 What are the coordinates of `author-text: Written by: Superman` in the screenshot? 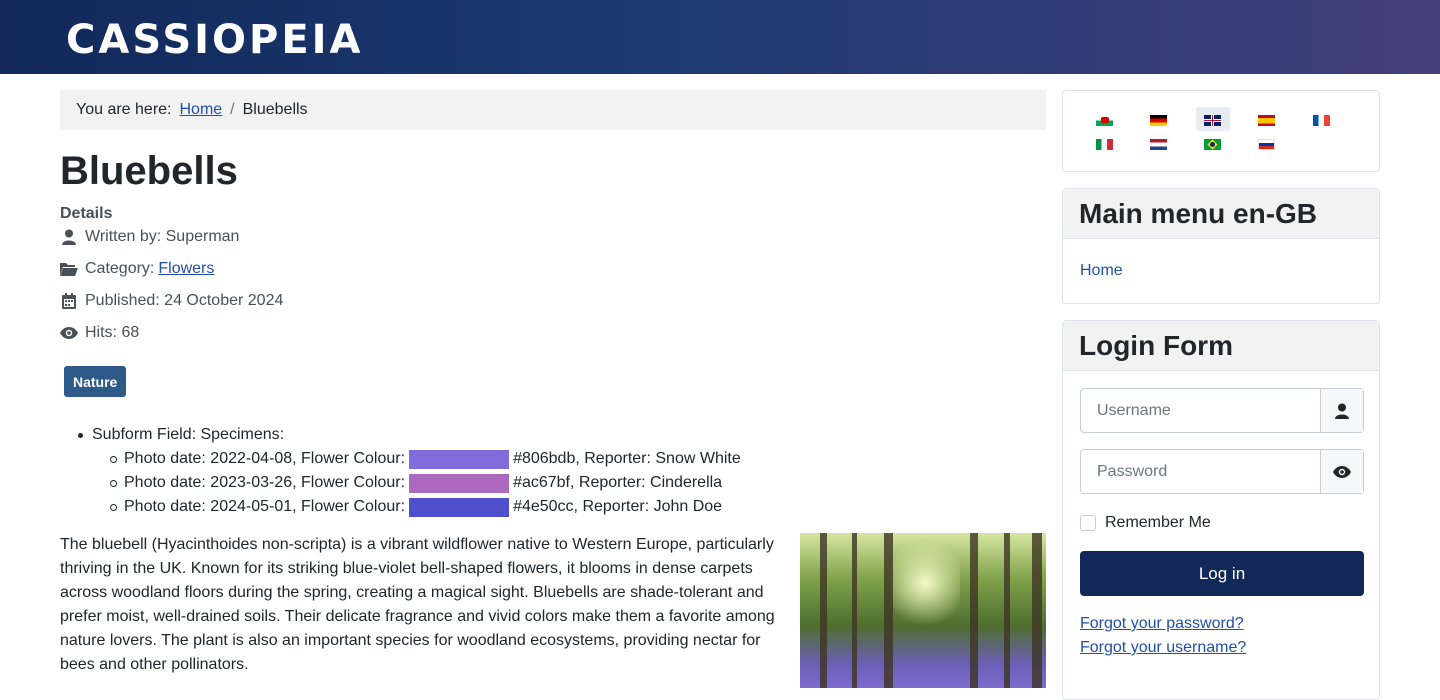 It's located at (162, 236).